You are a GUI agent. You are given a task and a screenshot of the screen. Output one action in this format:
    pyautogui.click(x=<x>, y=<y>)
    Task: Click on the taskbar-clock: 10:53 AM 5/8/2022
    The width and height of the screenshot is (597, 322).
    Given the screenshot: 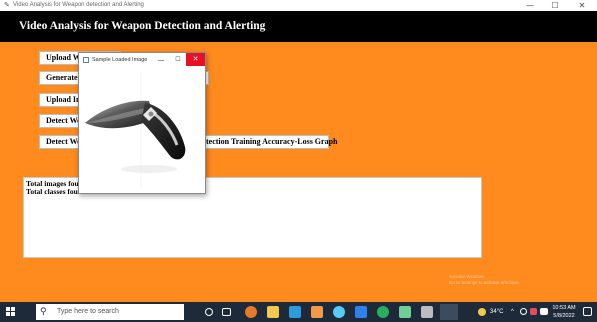 What is the action you would take?
    pyautogui.click(x=564, y=312)
    